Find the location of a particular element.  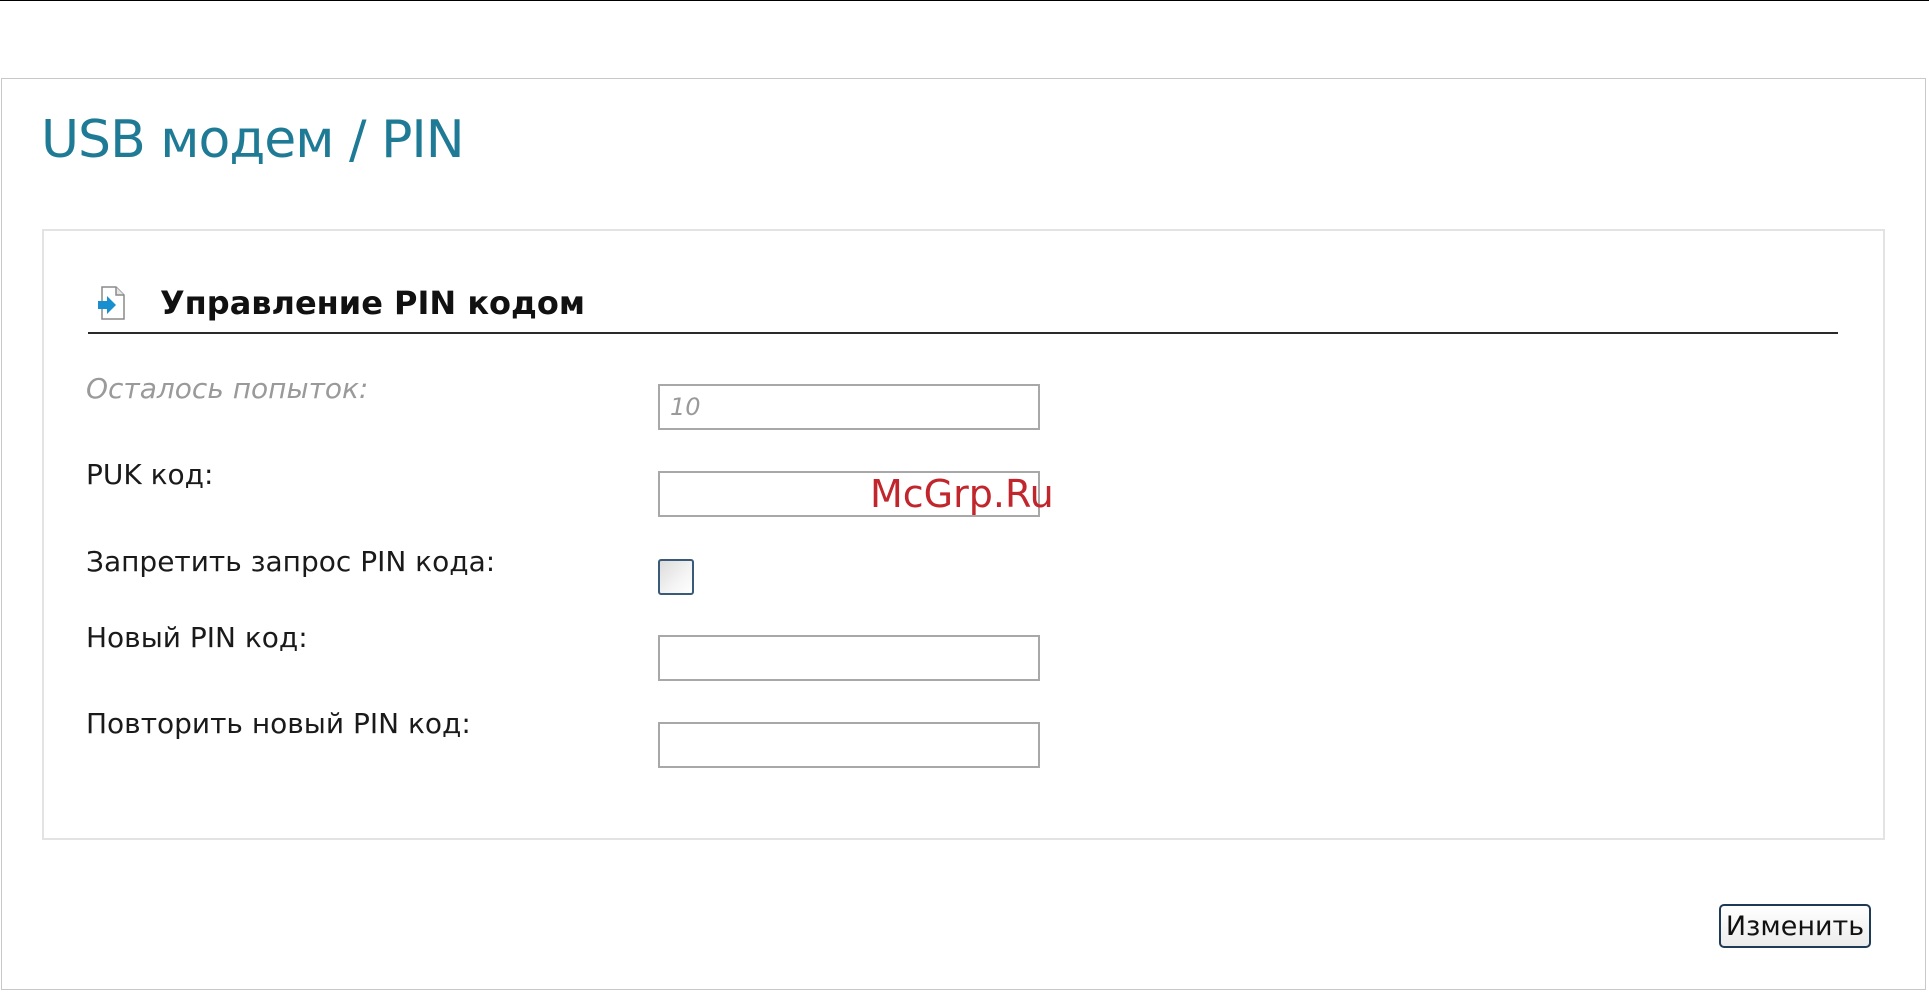

top-divider is located at coordinates (964, 0).